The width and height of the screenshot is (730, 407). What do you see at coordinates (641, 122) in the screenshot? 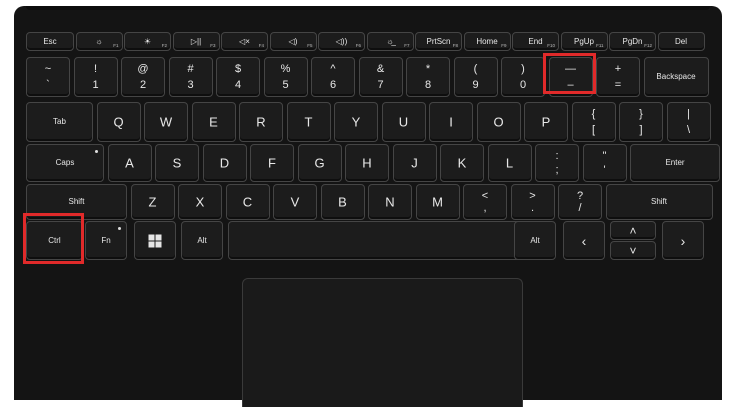
I see `bracket-right-key: }]` at bounding box center [641, 122].